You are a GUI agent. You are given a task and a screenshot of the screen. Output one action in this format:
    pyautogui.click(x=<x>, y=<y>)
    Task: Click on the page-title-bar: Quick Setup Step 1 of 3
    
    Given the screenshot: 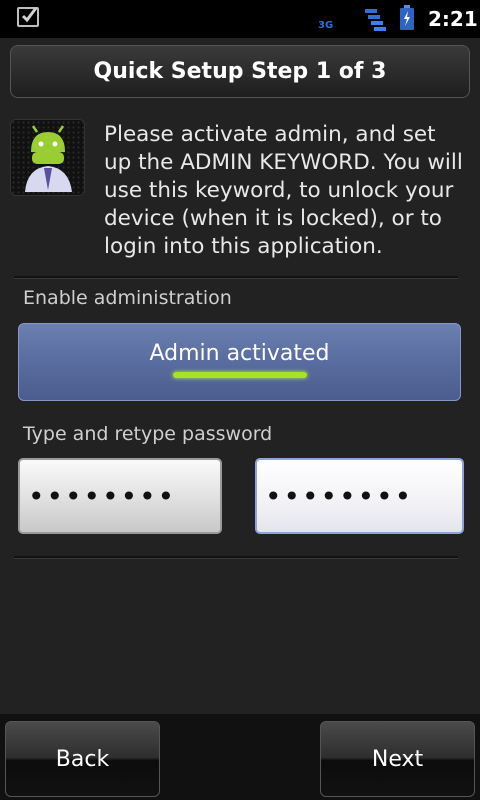 What is the action you would take?
    pyautogui.click(x=240, y=71)
    